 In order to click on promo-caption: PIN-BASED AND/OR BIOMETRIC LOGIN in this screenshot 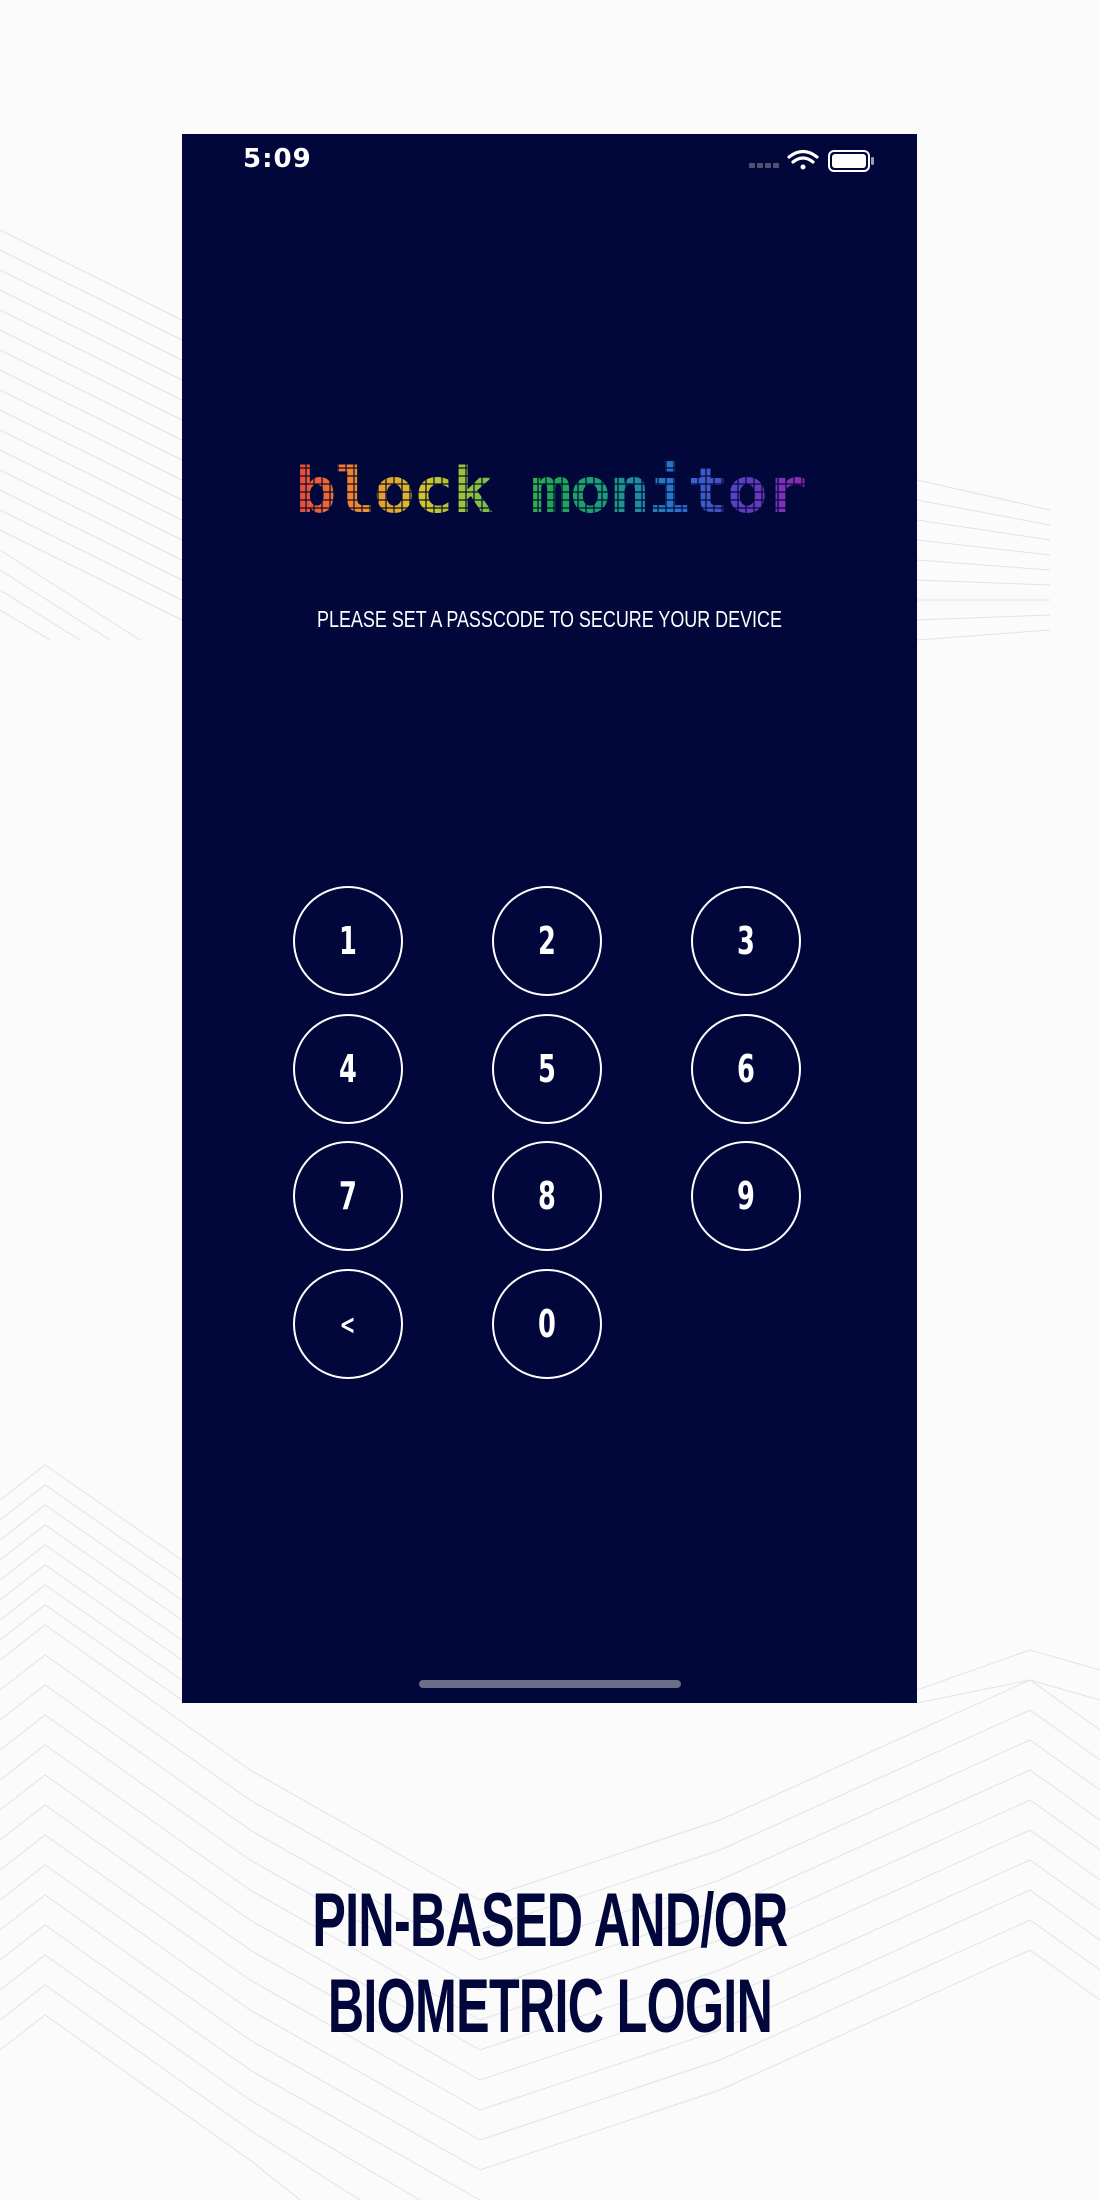, I will do `click(550, 1964)`.